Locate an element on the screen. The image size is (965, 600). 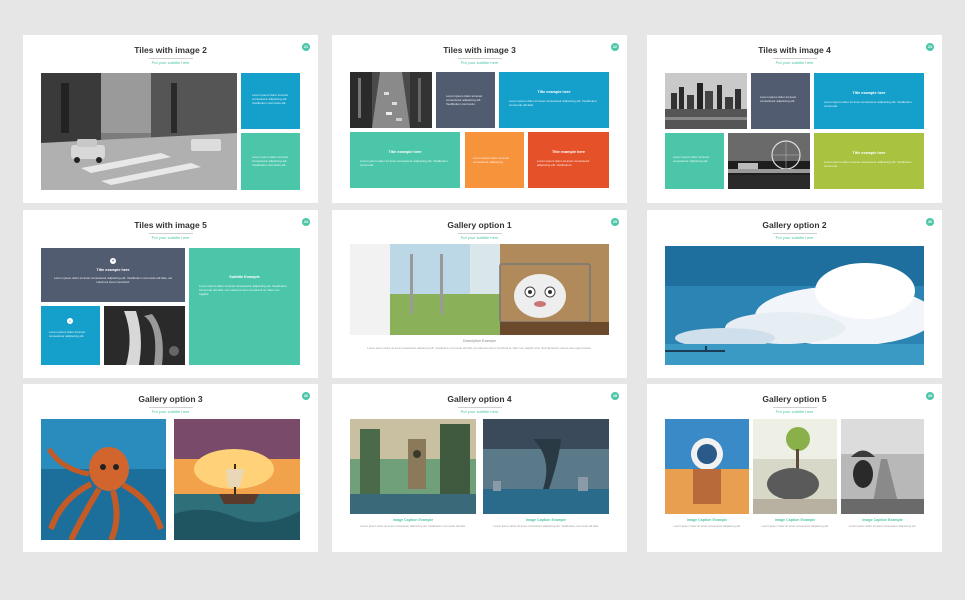
slide-title: Tiles with image 2 is located at coordinates (170, 50).